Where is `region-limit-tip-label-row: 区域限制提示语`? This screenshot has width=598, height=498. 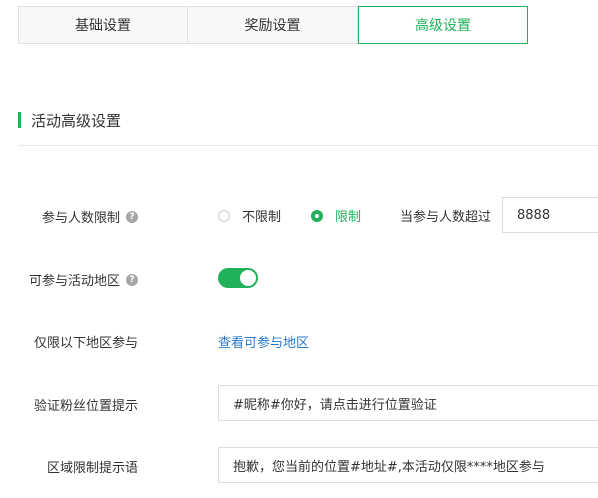
region-limit-tip-label-row: 区域限制提示语 is located at coordinates (92, 466).